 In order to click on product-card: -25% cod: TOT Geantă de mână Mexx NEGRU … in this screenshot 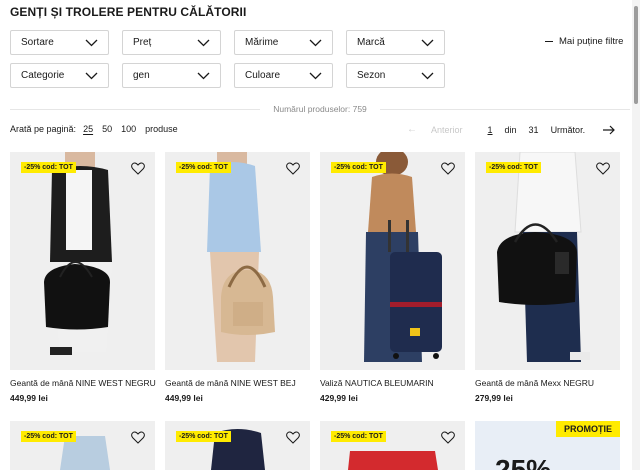, I will do `click(547, 277)`.